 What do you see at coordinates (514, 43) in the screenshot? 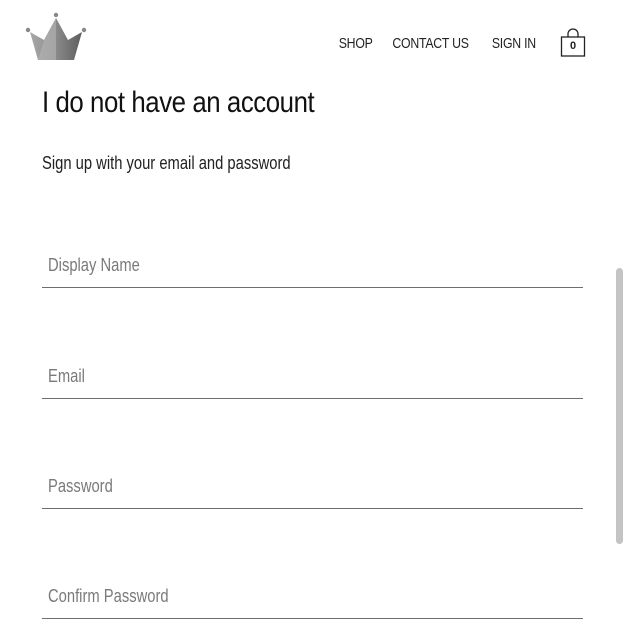
I see `nav-signin-link: SIGN IN` at bounding box center [514, 43].